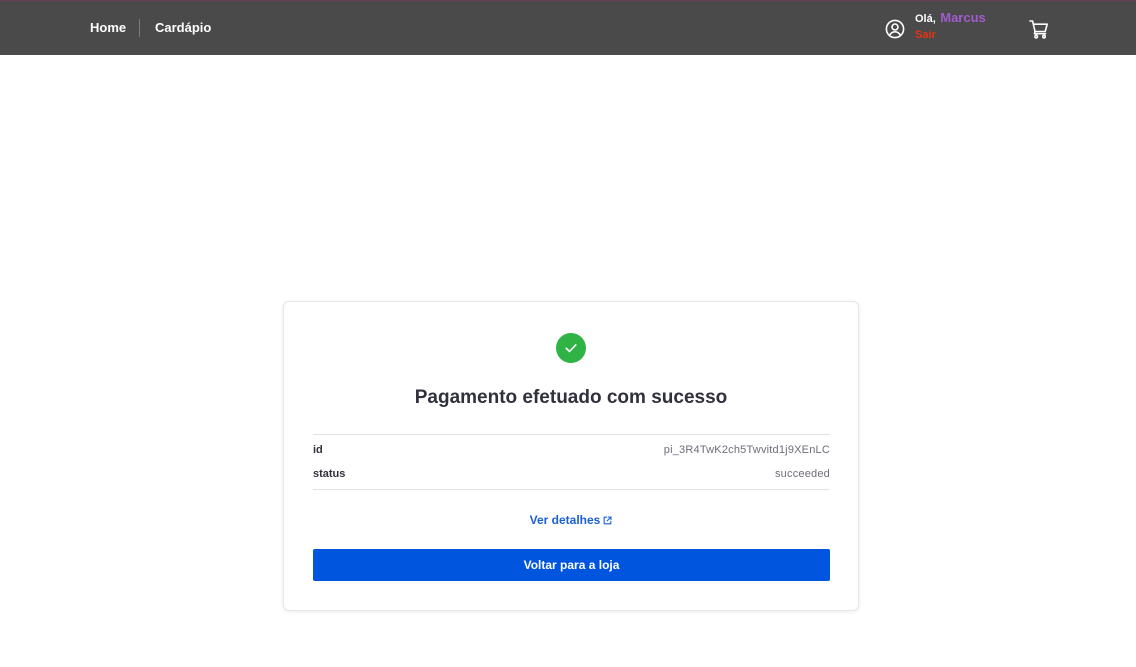 This screenshot has width=1136, height=667. I want to click on detail-value: pi_3R4TwK2ch5Twvitd1j9XEnLC, so click(746, 450).